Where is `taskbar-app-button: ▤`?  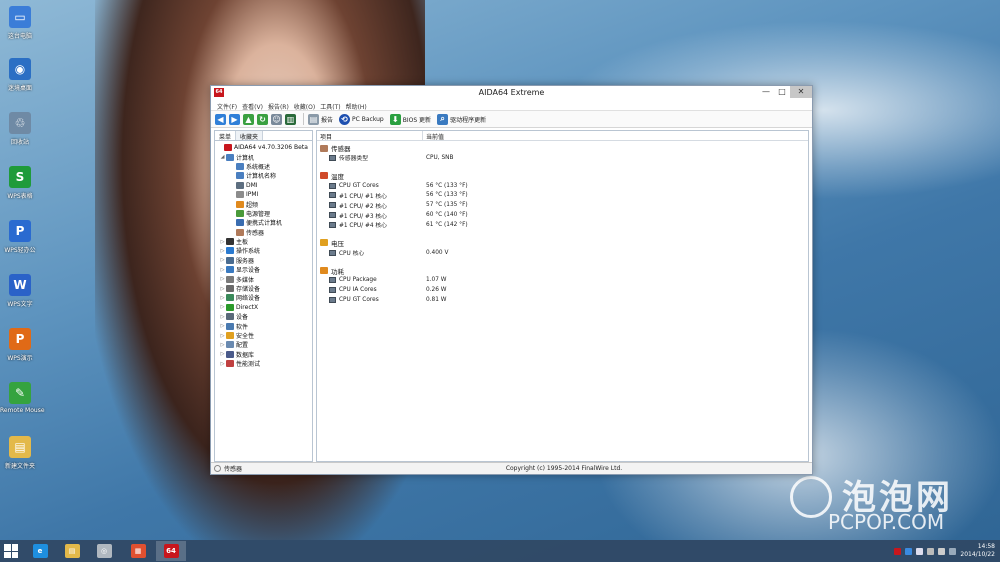
taskbar-app-button: ▤ is located at coordinates (72, 551).